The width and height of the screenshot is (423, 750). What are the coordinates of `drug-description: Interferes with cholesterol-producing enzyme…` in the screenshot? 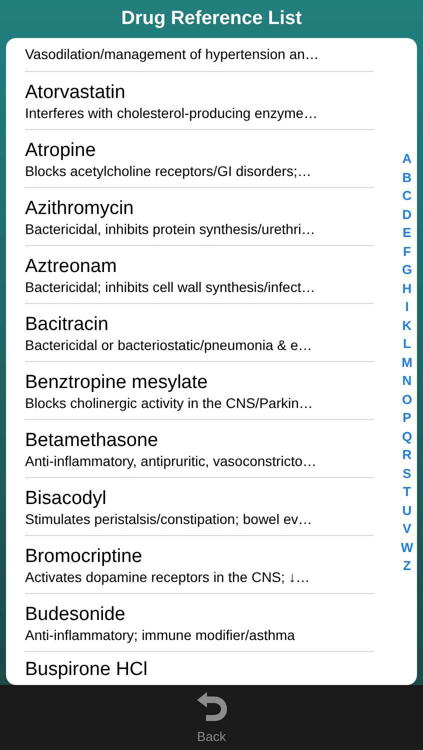 It's located at (172, 113).